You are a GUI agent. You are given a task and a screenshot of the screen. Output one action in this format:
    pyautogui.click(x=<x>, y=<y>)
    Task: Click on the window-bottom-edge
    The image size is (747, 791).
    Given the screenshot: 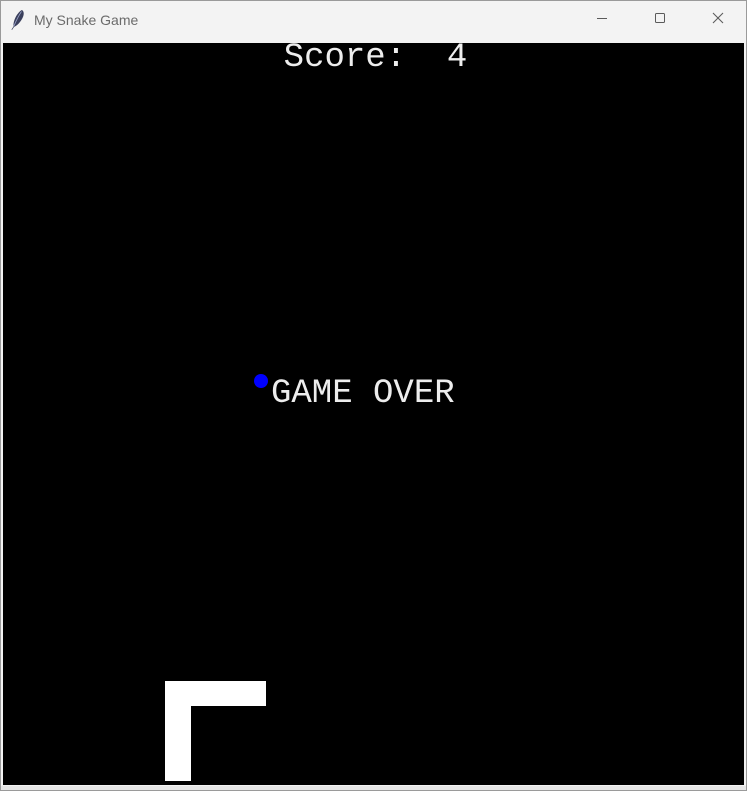 What is the action you would take?
    pyautogui.click(x=373, y=788)
    